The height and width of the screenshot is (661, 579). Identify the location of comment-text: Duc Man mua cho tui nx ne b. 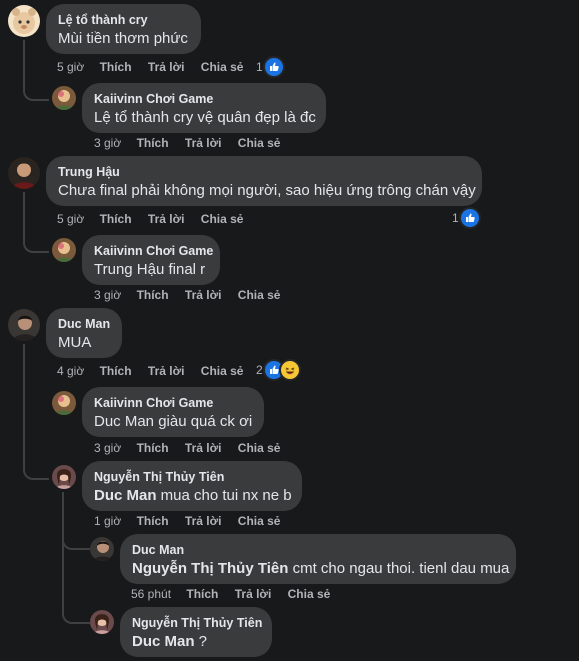
(193, 496).